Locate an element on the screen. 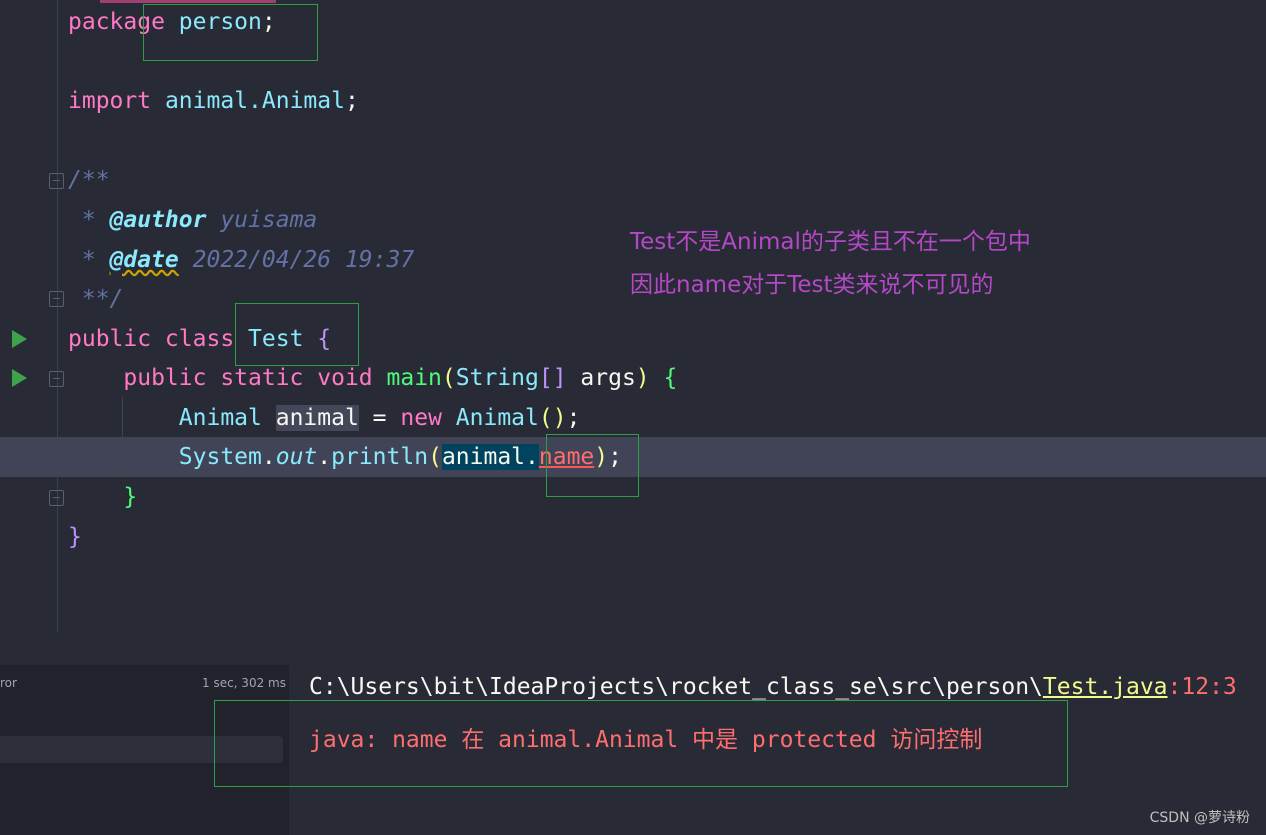 The image size is (1266, 835). build-status-label: ror is located at coordinates (8, 683).